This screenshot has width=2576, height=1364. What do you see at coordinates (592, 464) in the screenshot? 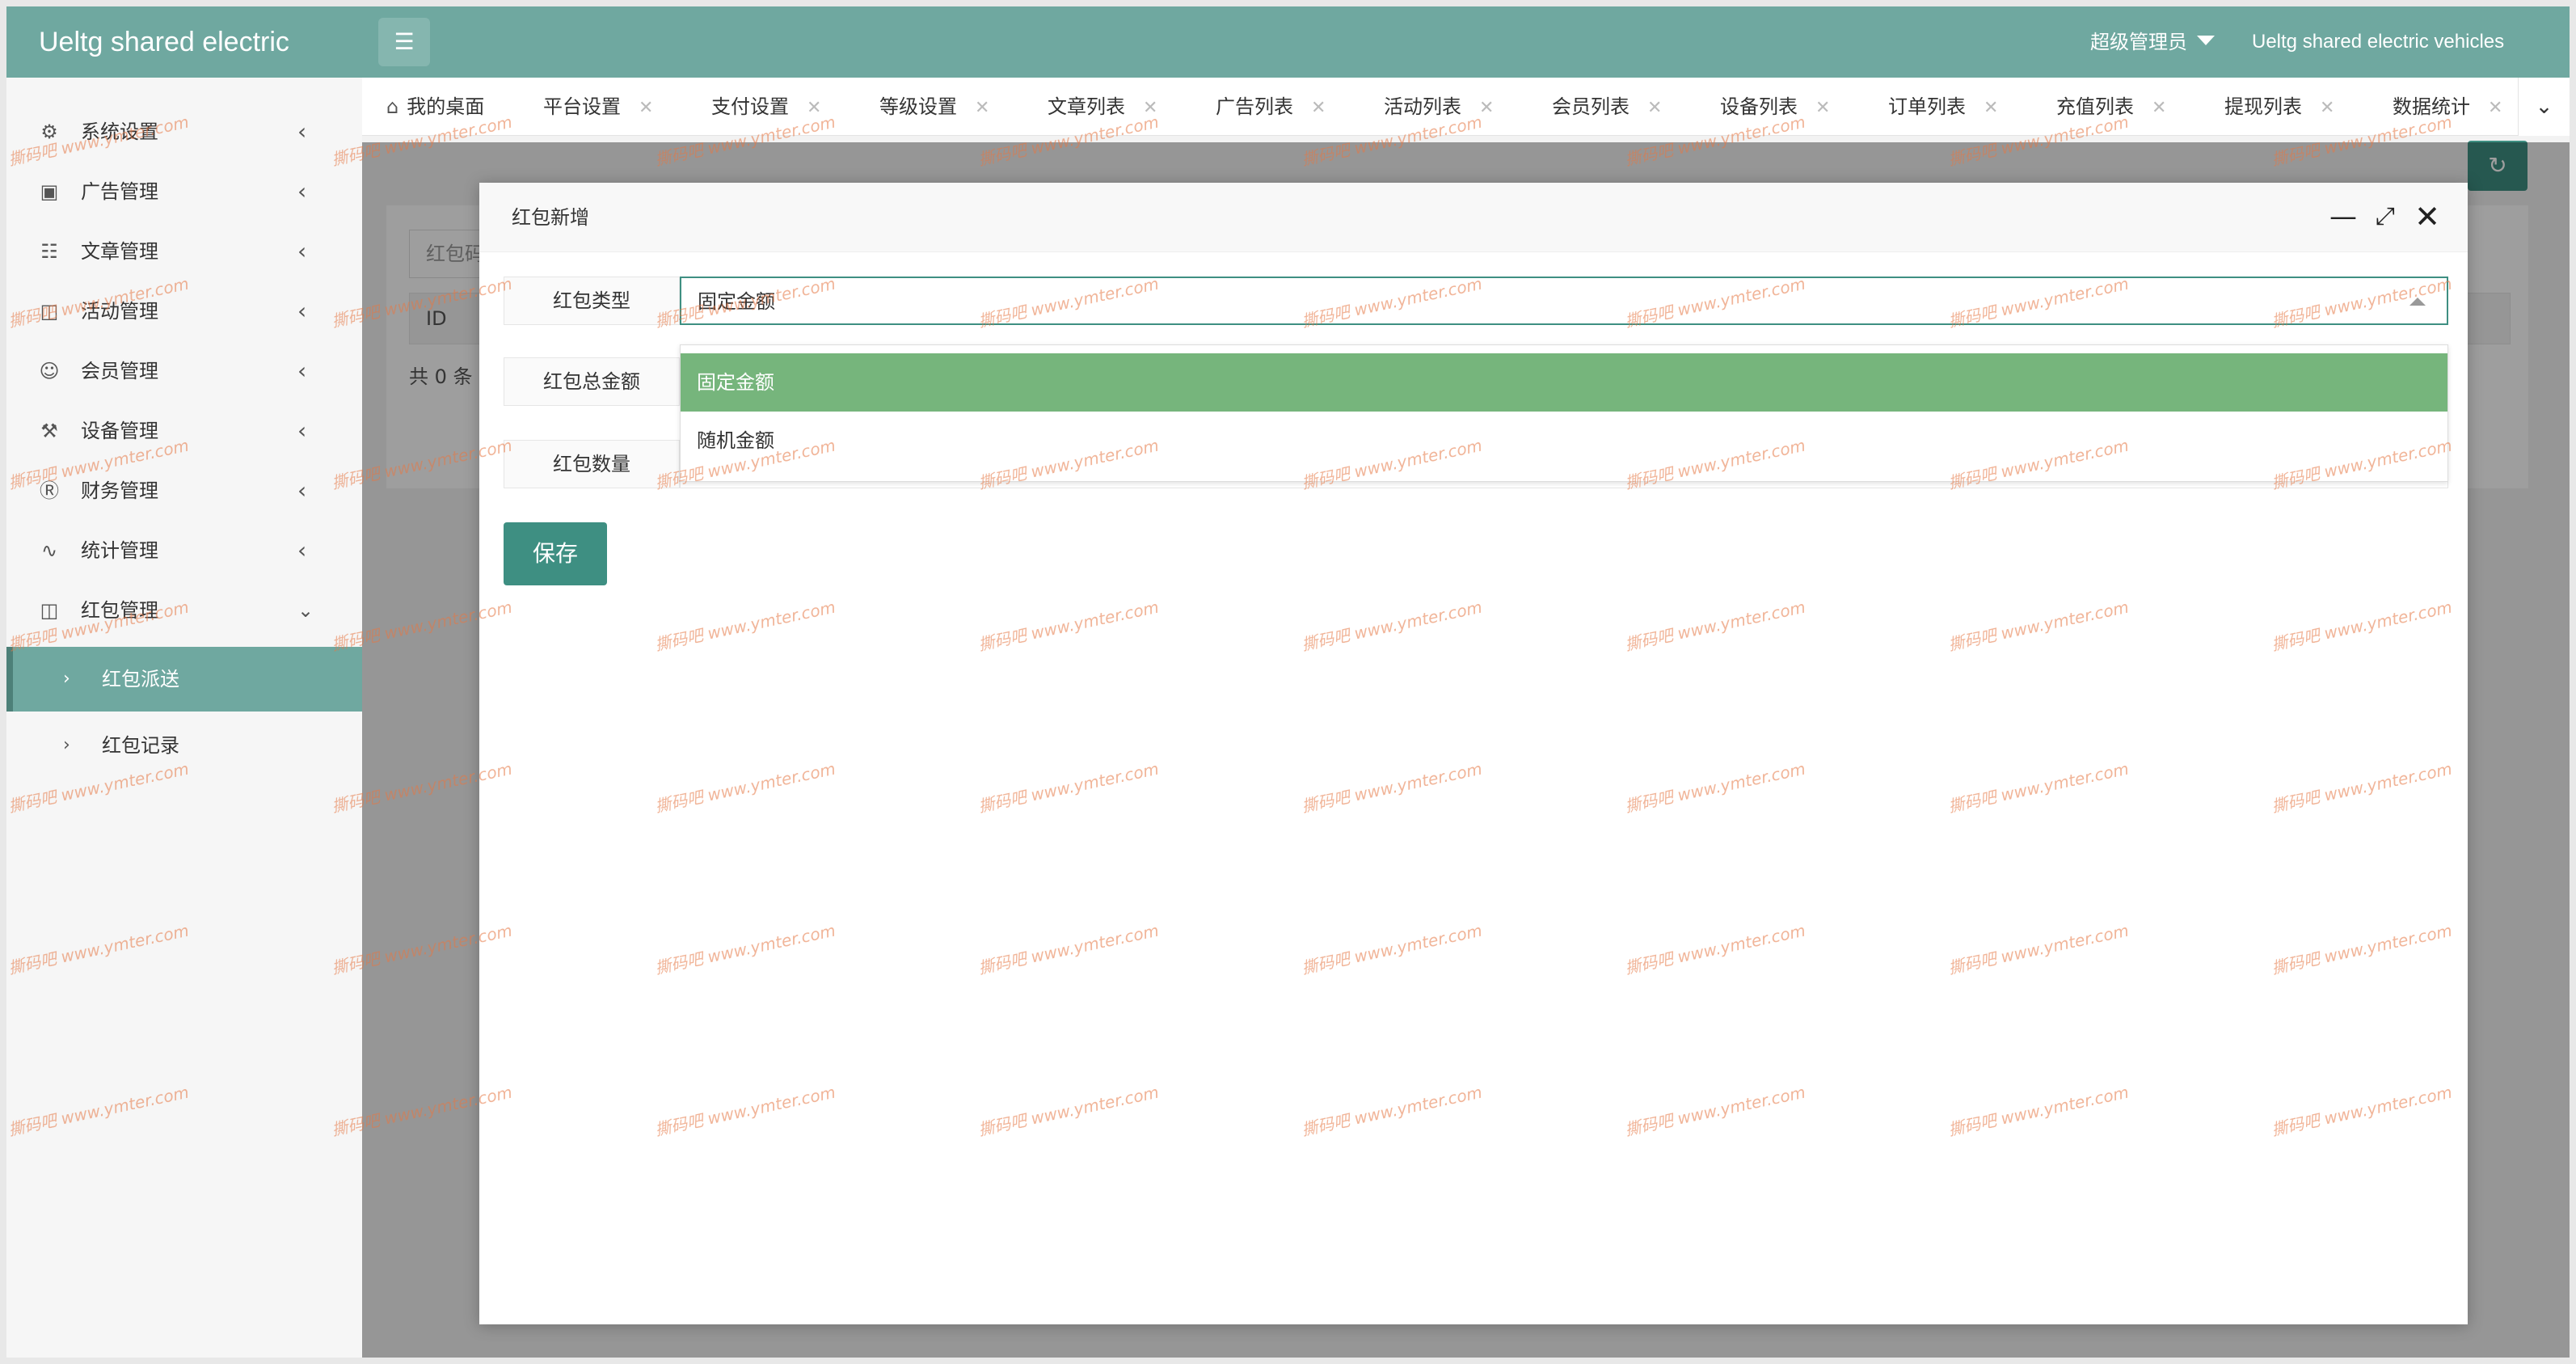
I see `count-label: 红包数量` at bounding box center [592, 464].